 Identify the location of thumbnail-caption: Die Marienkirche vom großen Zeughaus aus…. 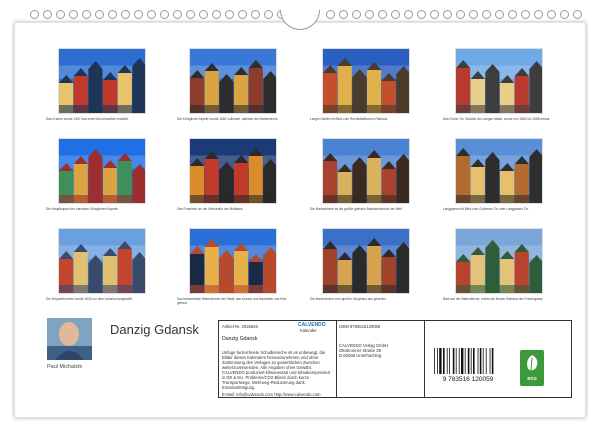
(348, 299).